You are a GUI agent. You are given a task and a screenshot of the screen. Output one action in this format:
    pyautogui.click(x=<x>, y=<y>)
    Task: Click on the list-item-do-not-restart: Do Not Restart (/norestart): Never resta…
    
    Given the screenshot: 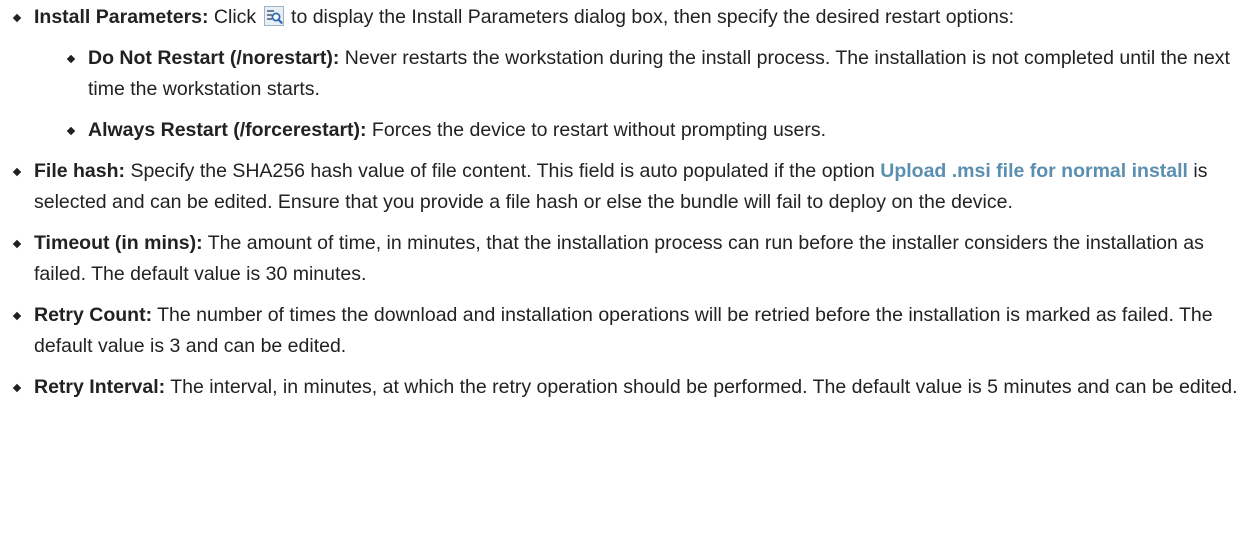 What is the action you would take?
    pyautogui.click(x=648, y=74)
    